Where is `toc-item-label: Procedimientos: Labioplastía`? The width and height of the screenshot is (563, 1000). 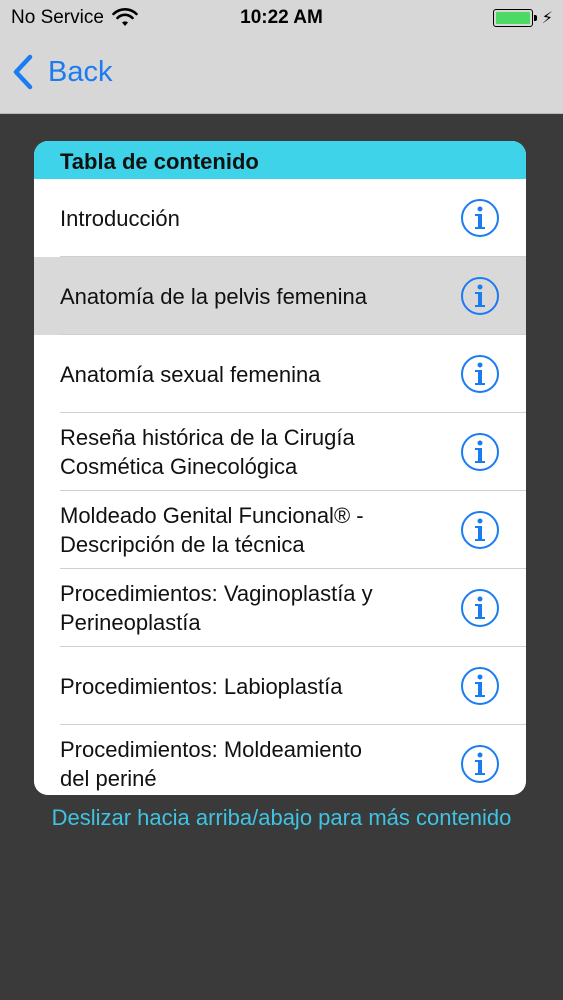 toc-item-label: Procedimientos: Labioplastía is located at coordinates (201, 686).